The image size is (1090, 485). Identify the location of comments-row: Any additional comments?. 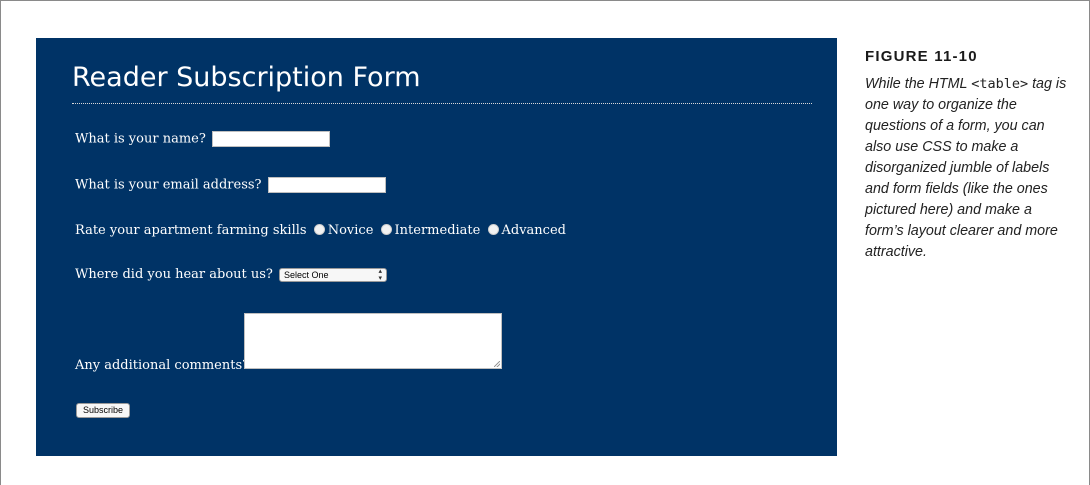
(162, 365).